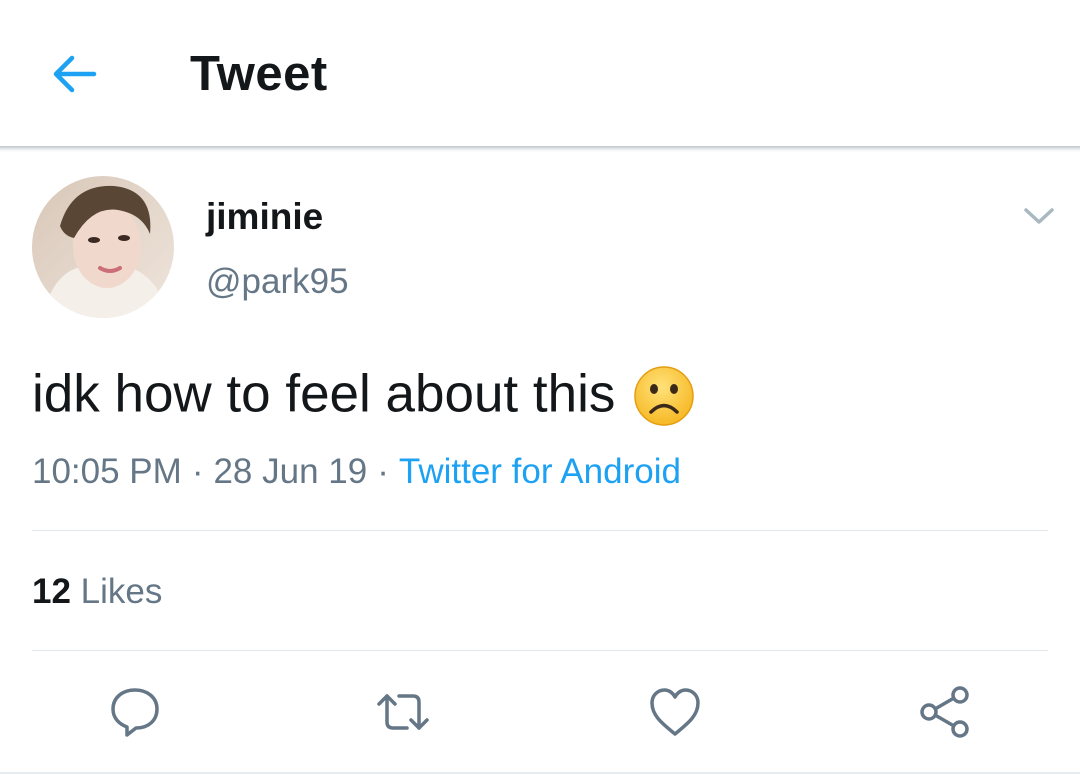  Describe the element at coordinates (107, 471) in the screenshot. I see `tweet-time: 10:05 PM` at that location.